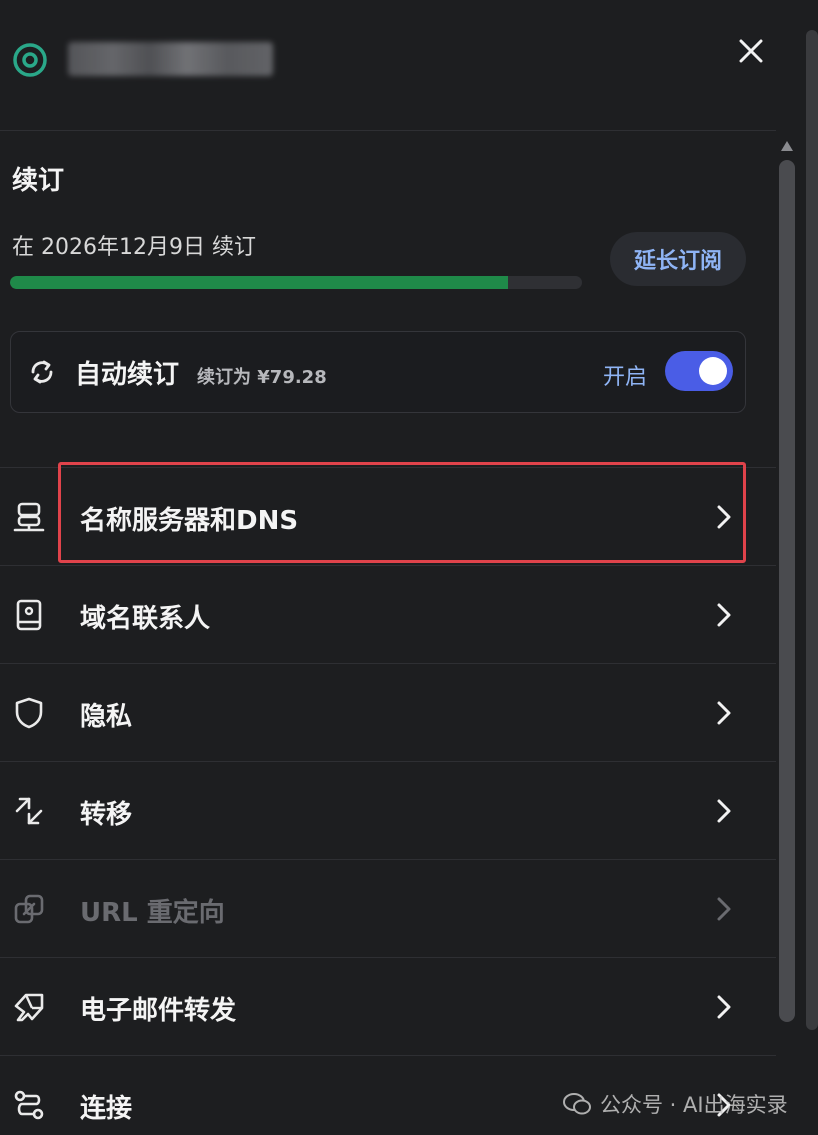  What do you see at coordinates (29, 811) in the screenshot?
I see `transfer-arrows-icon` at bounding box center [29, 811].